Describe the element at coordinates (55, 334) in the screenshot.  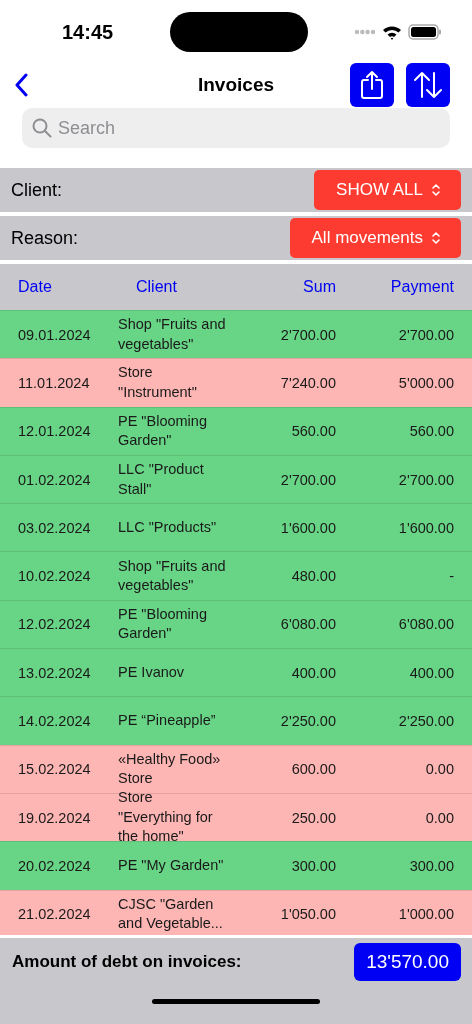
I see `date-cell-text: 09.01.2024` at that location.